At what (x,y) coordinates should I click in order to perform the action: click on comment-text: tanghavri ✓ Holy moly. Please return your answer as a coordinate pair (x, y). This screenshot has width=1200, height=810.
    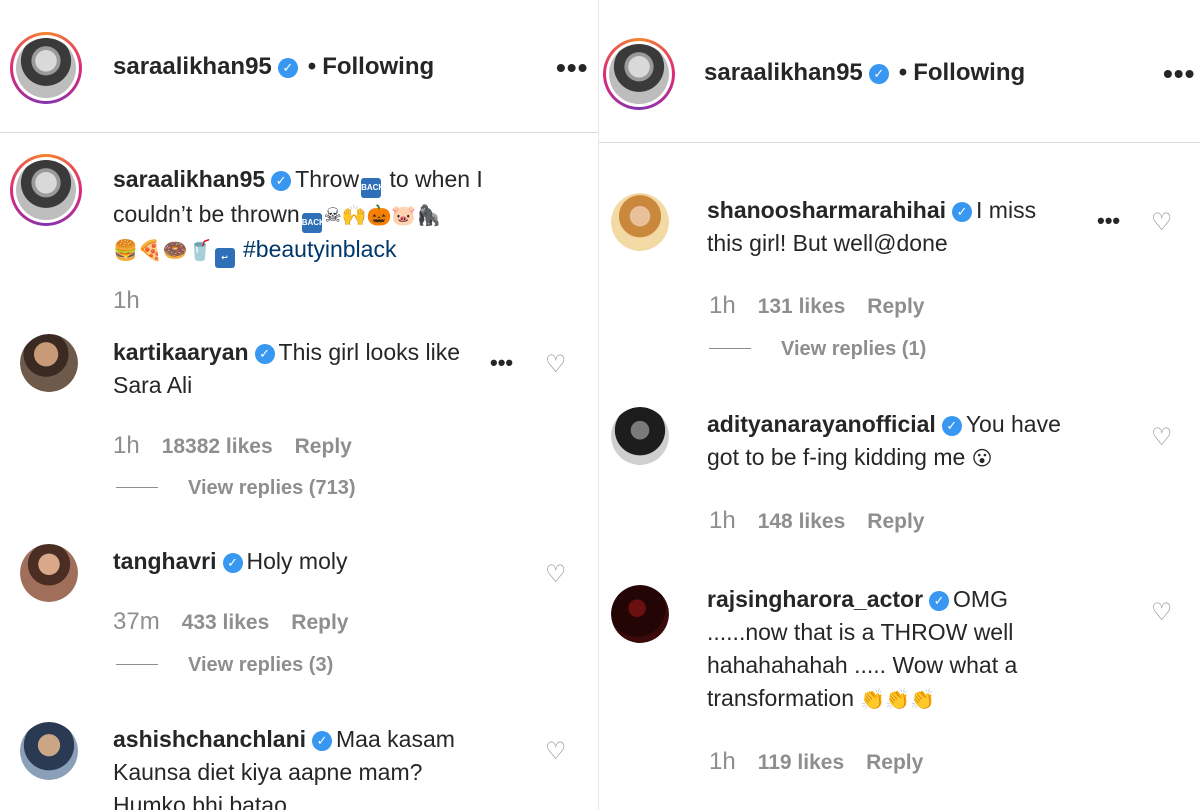
    Looking at the image, I should click on (328, 561).